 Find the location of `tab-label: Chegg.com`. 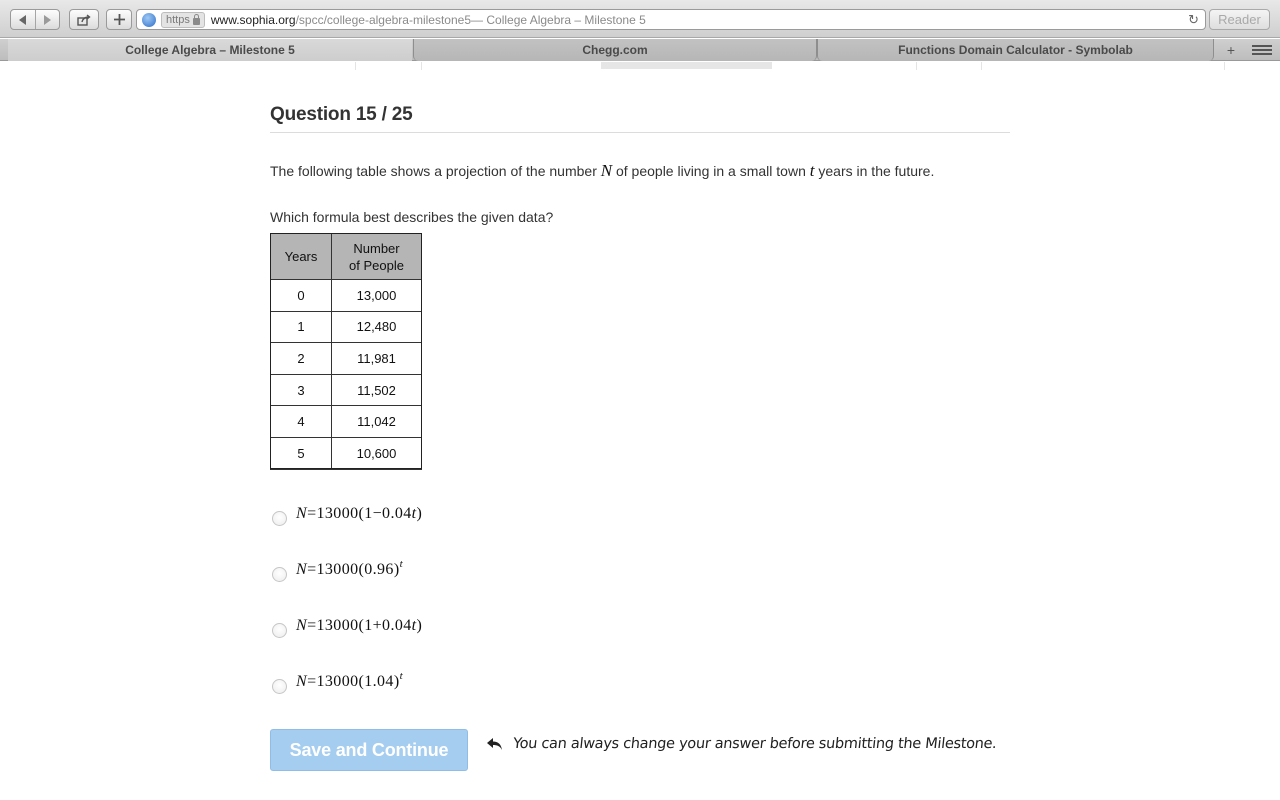

tab-label: Chegg.com is located at coordinates (615, 50).